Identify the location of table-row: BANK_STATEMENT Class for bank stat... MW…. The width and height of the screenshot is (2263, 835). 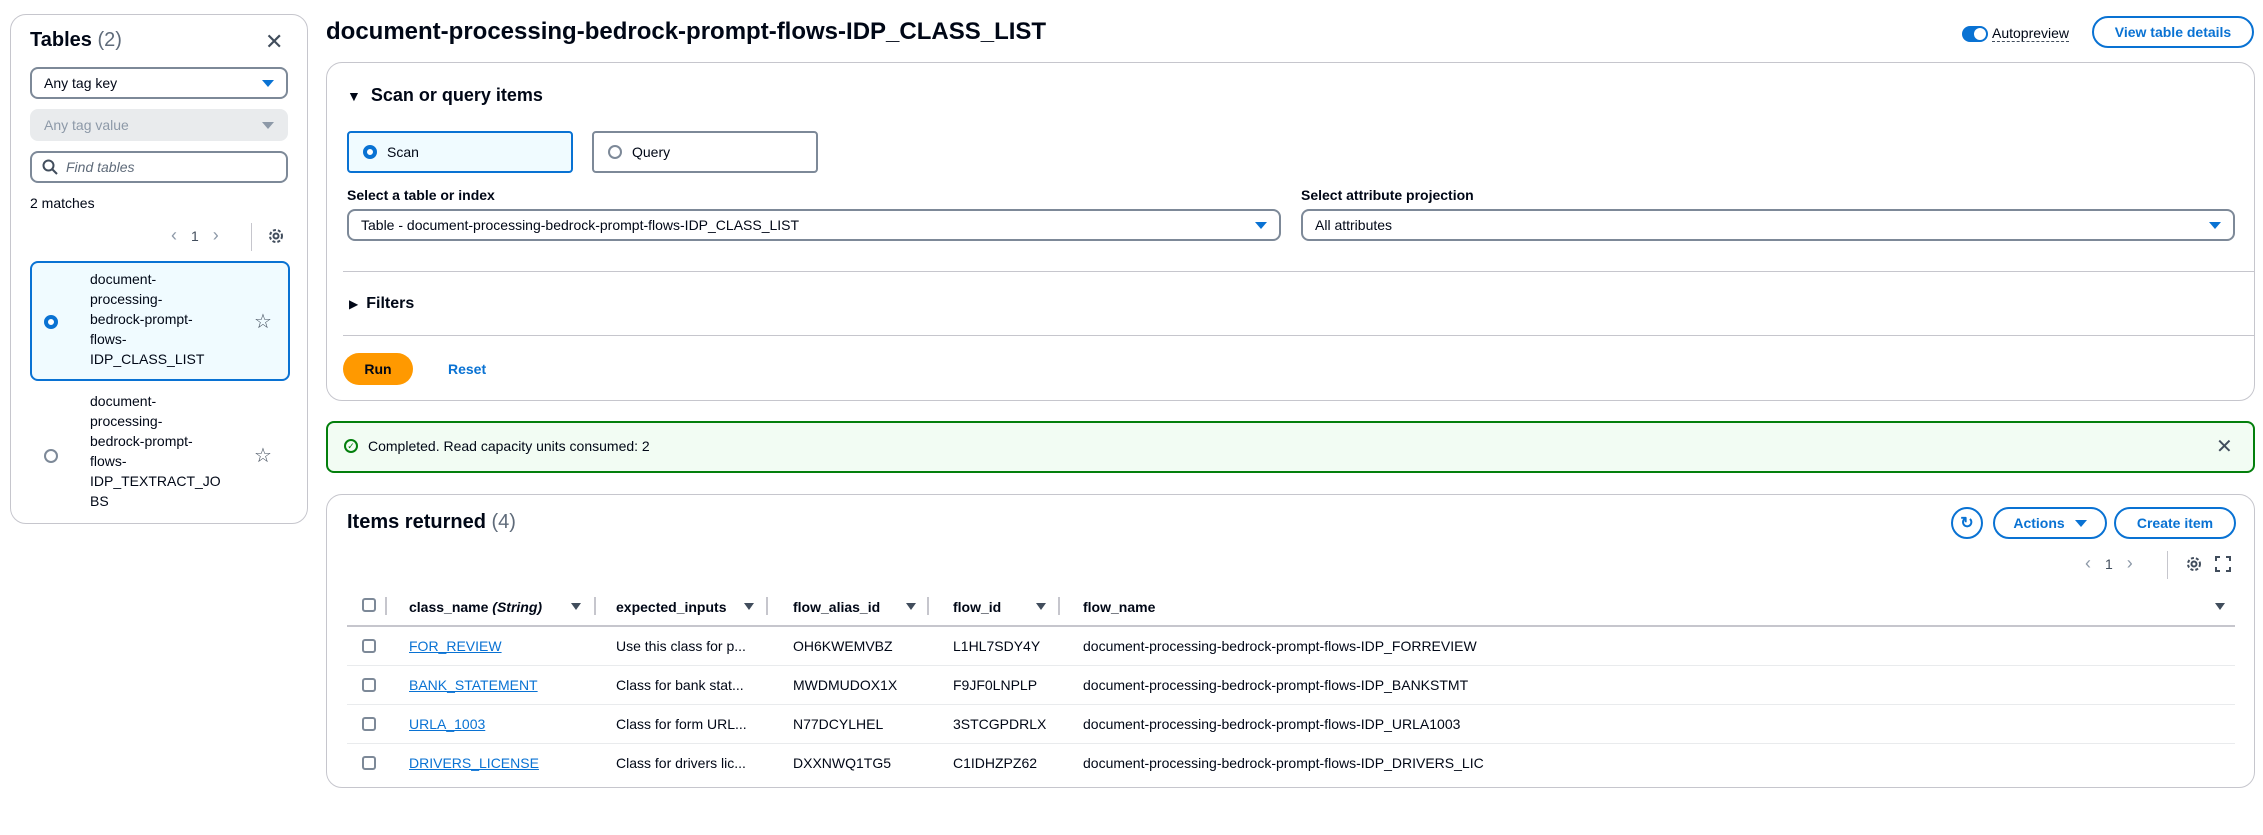
(1291, 685).